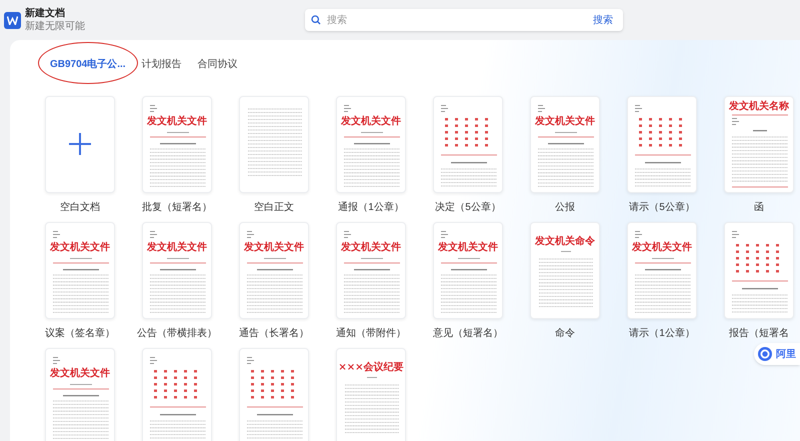 Image resolution: width=800 pixels, height=441 pixels. What do you see at coordinates (80, 207) in the screenshot?
I see `template-label: 空白文档` at bounding box center [80, 207].